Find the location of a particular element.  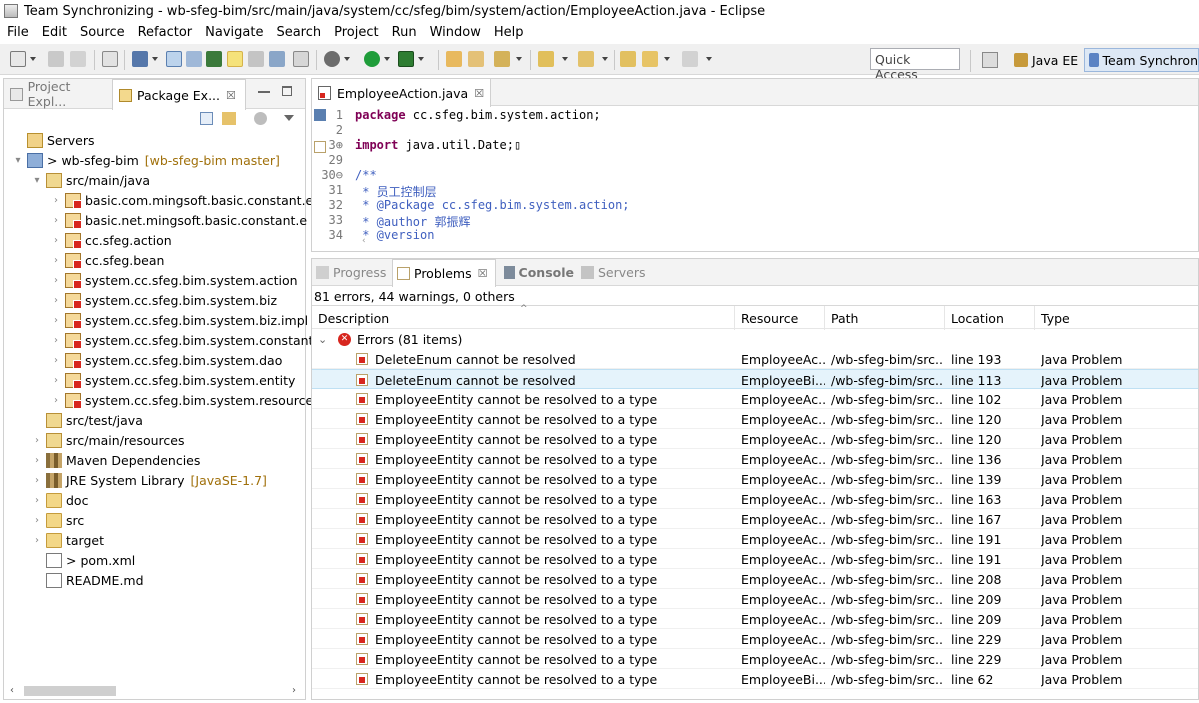

save-icon is located at coordinates (56, 59).